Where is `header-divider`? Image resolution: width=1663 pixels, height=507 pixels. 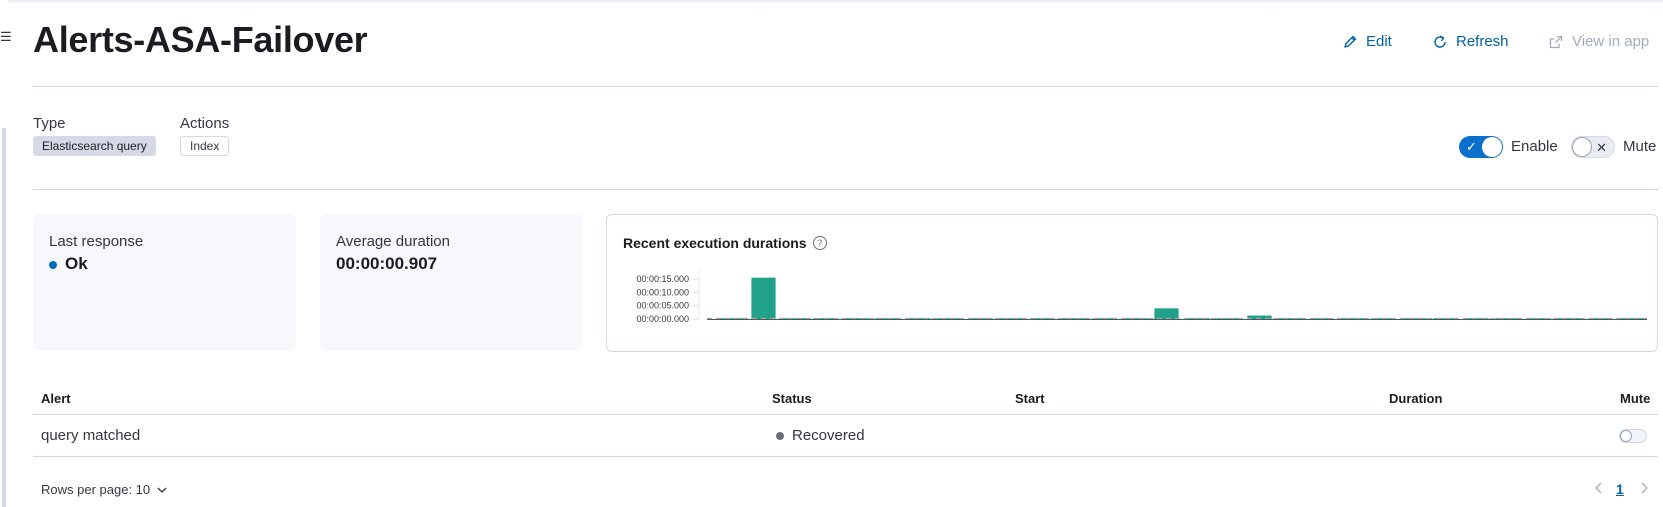
header-divider is located at coordinates (845, 86).